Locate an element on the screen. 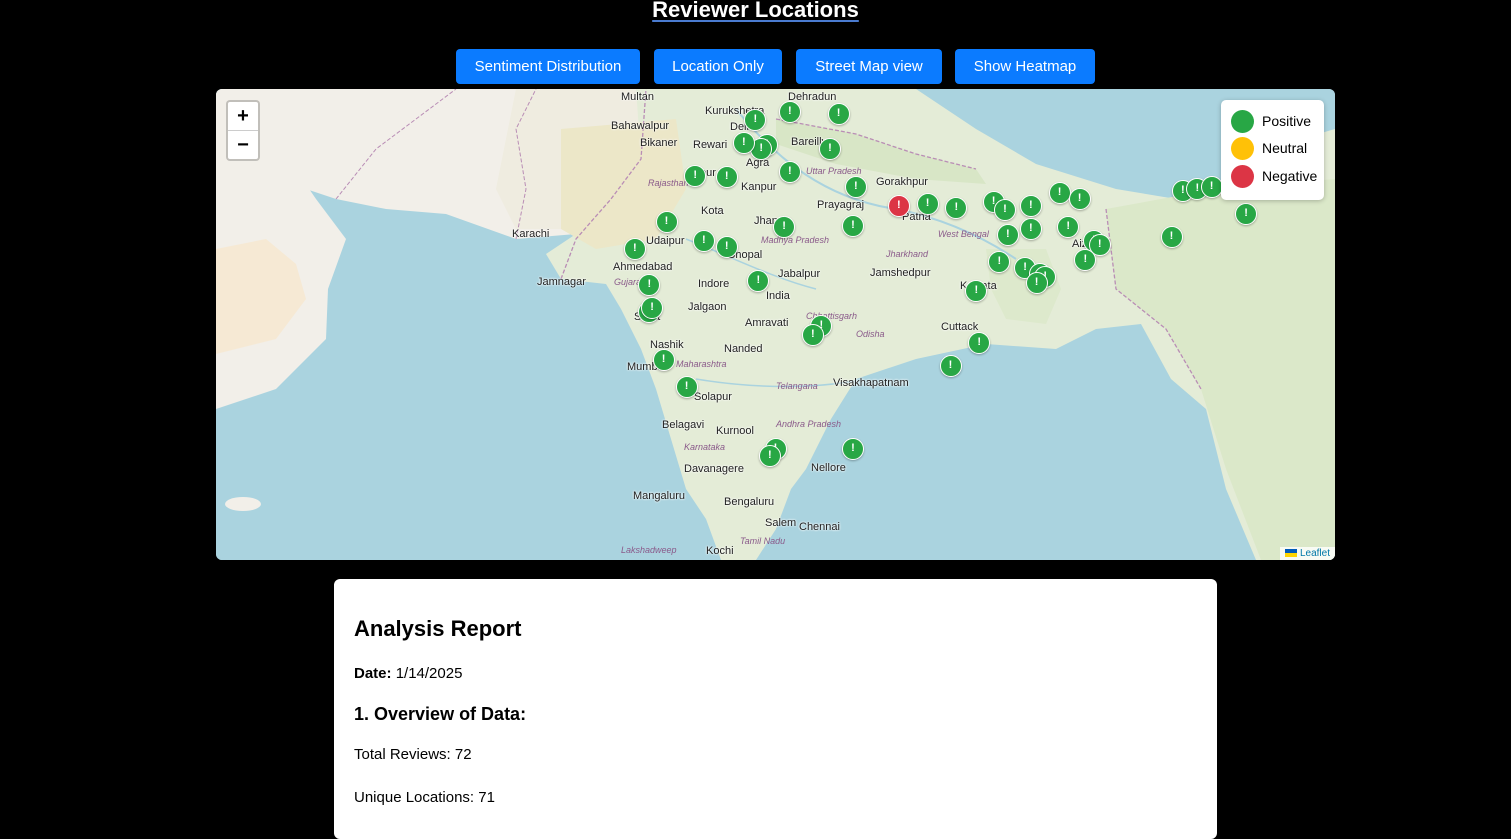 The image size is (1511, 839). city-label: Belagavi is located at coordinates (683, 425).